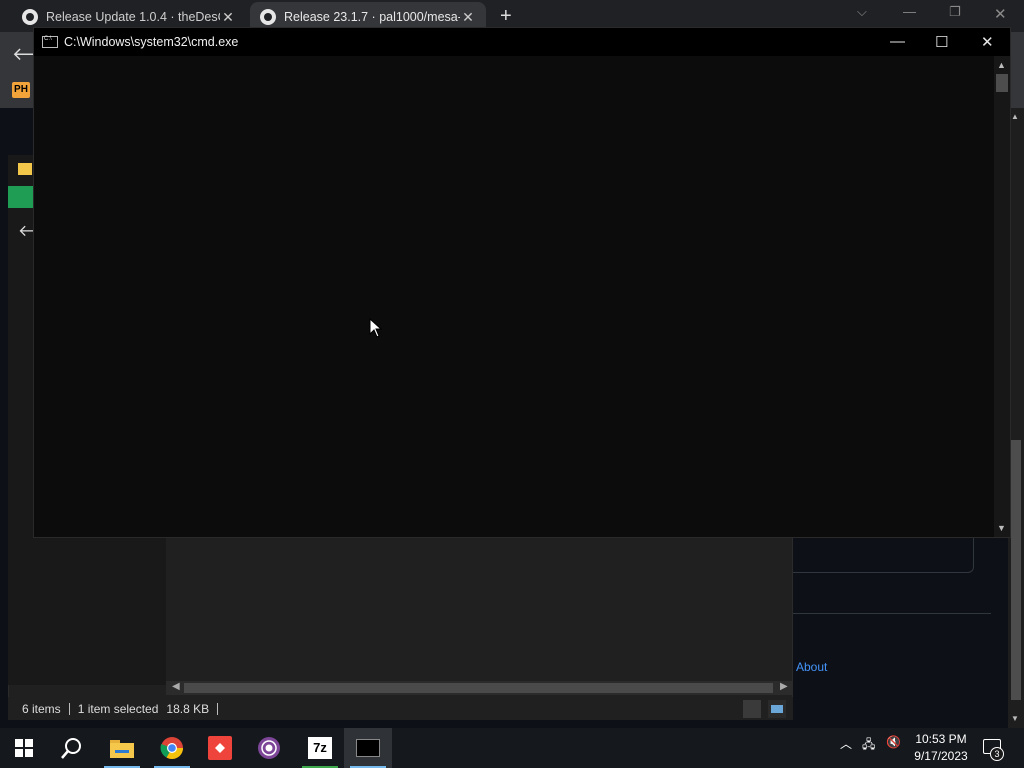 The height and width of the screenshot is (768, 1024). I want to click on taskbar-7zip: 7z, so click(320, 748).